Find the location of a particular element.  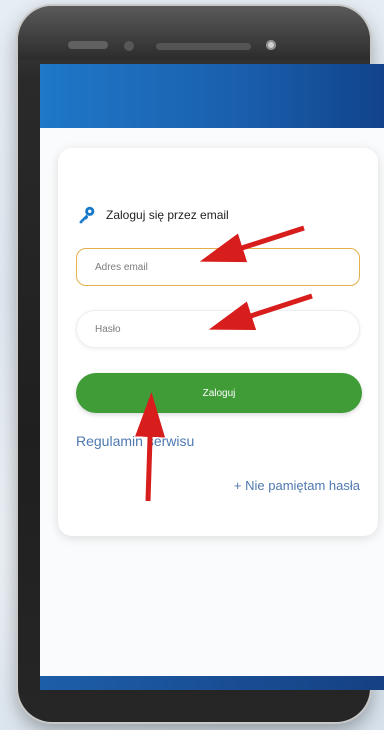

phone-top-bezel is located at coordinates (194, 33).